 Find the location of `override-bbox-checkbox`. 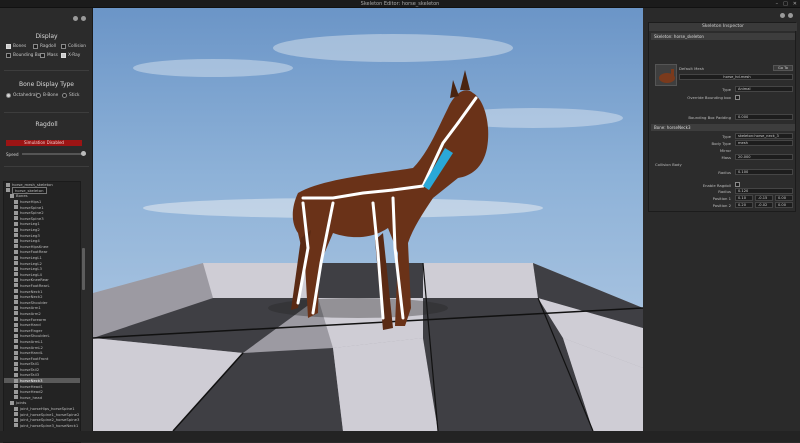

override-bbox-checkbox is located at coordinates (737, 97).